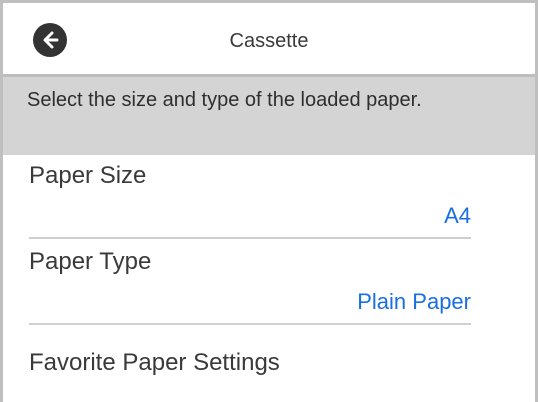 Image resolution: width=538 pixels, height=402 pixels. What do you see at coordinates (457, 215) in the screenshot?
I see `paper-size-value: A4` at bounding box center [457, 215].